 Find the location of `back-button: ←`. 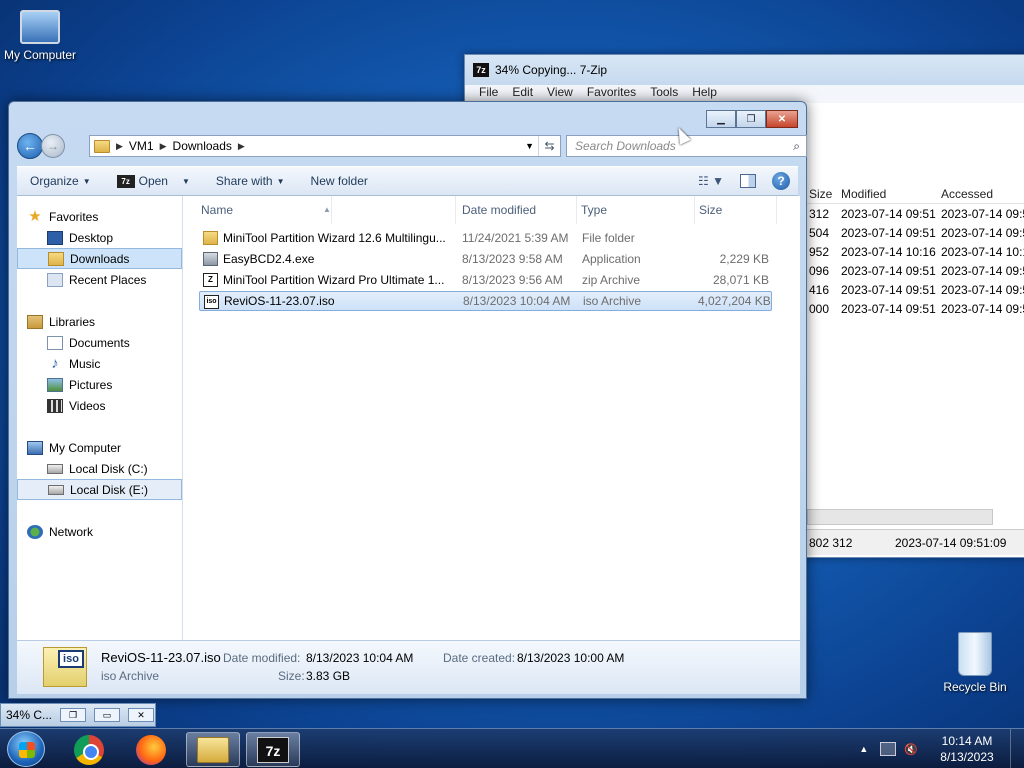

back-button: ← is located at coordinates (30, 146).